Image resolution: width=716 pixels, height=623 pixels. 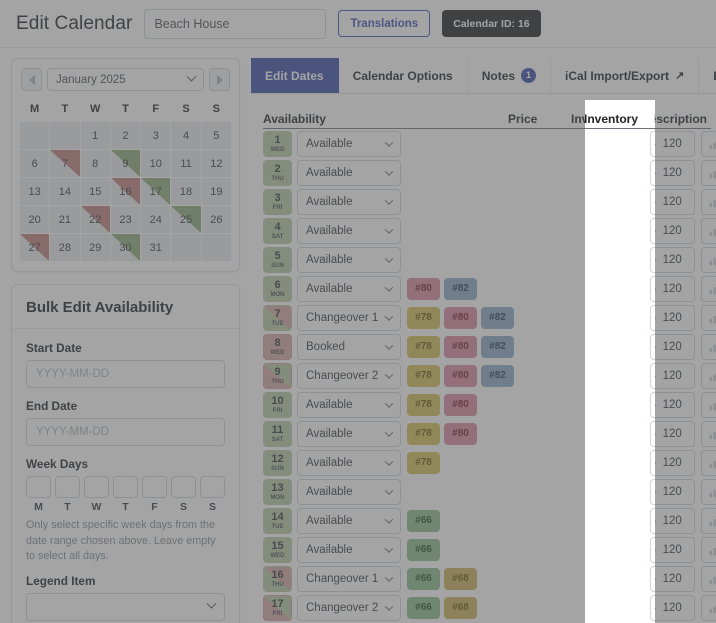 What do you see at coordinates (349, 230) in the screenshot?
I see `availability-select-4: Available` at bounding box center [349, 230].